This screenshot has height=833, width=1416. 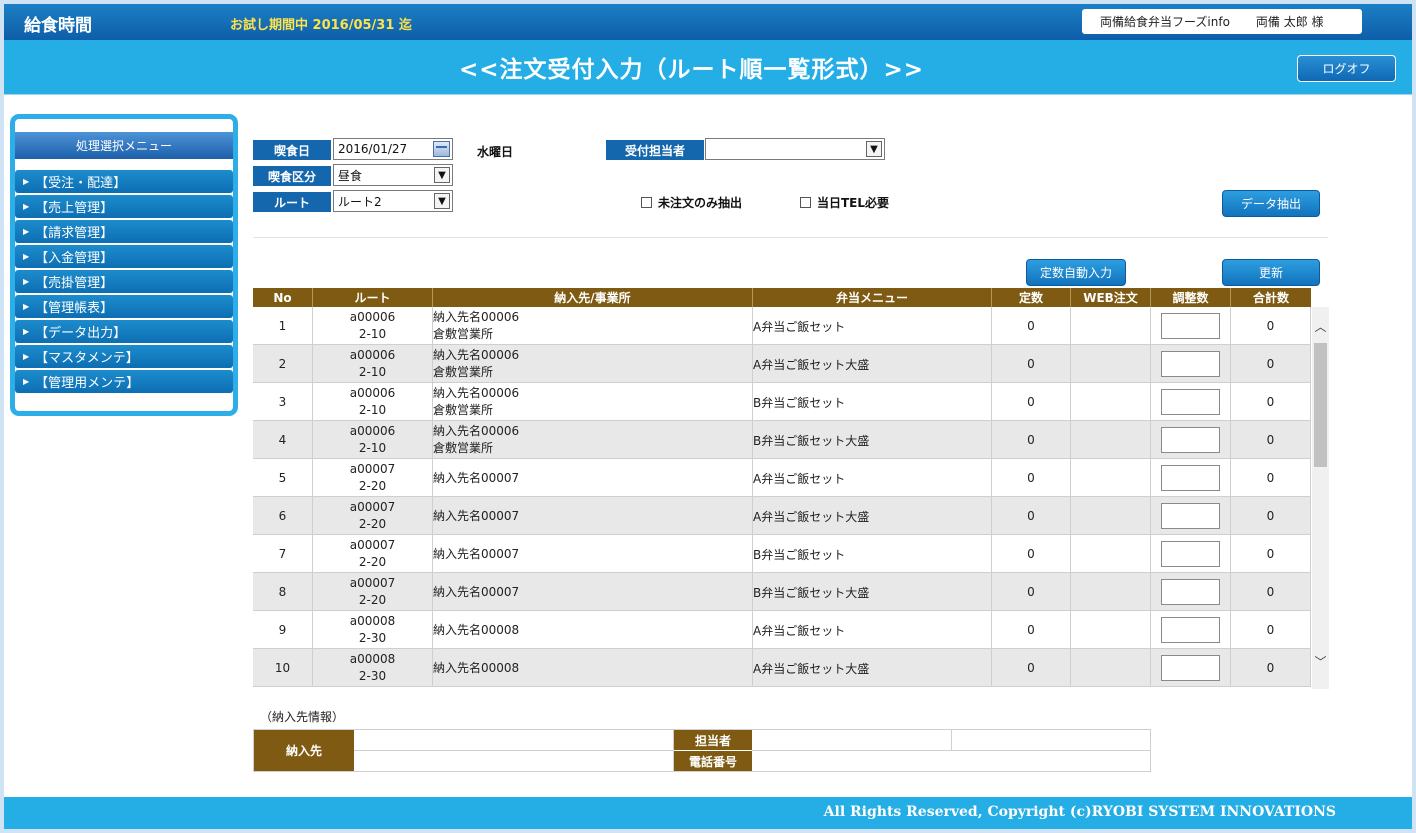 I want to click on route-code: a00008, so click(x=372, y=659).